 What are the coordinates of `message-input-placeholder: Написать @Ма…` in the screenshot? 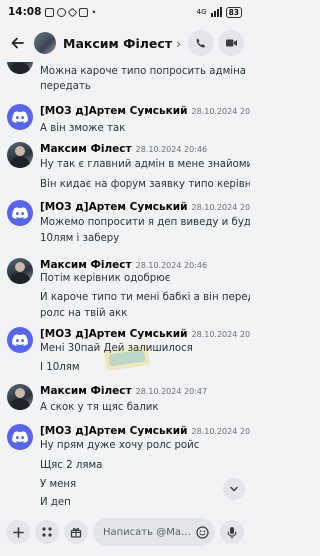 It's located at (147, 532).